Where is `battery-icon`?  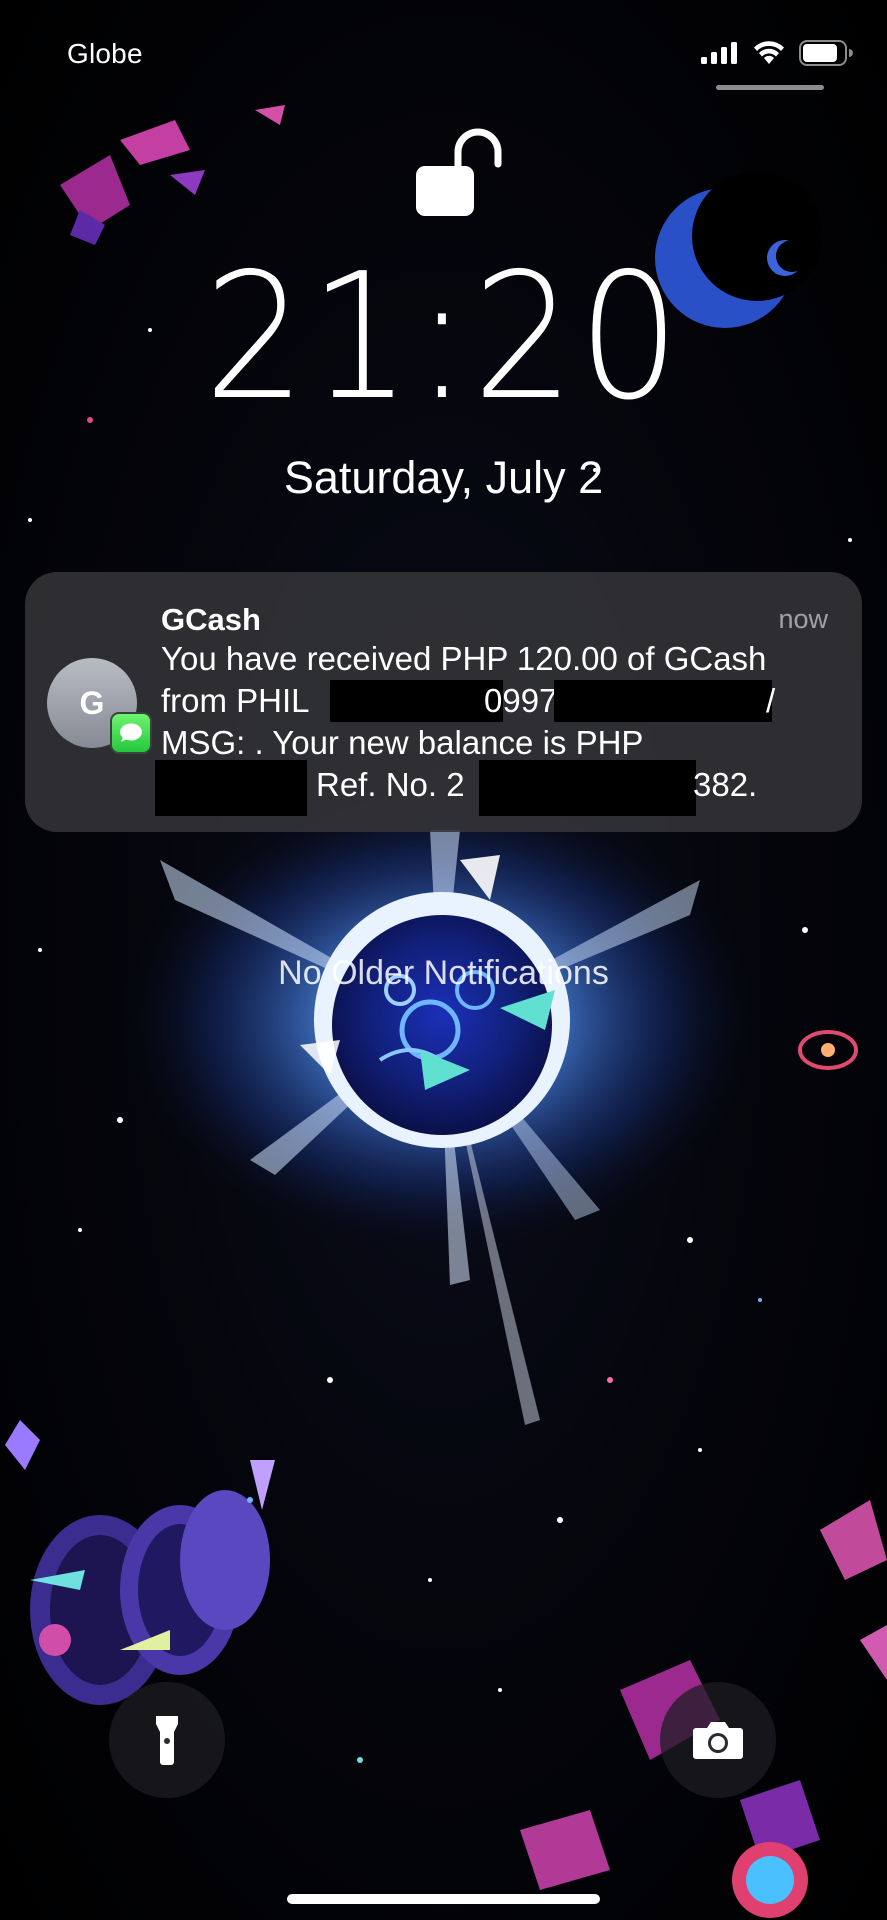
battery-icon is located at coordinates (826, 53).